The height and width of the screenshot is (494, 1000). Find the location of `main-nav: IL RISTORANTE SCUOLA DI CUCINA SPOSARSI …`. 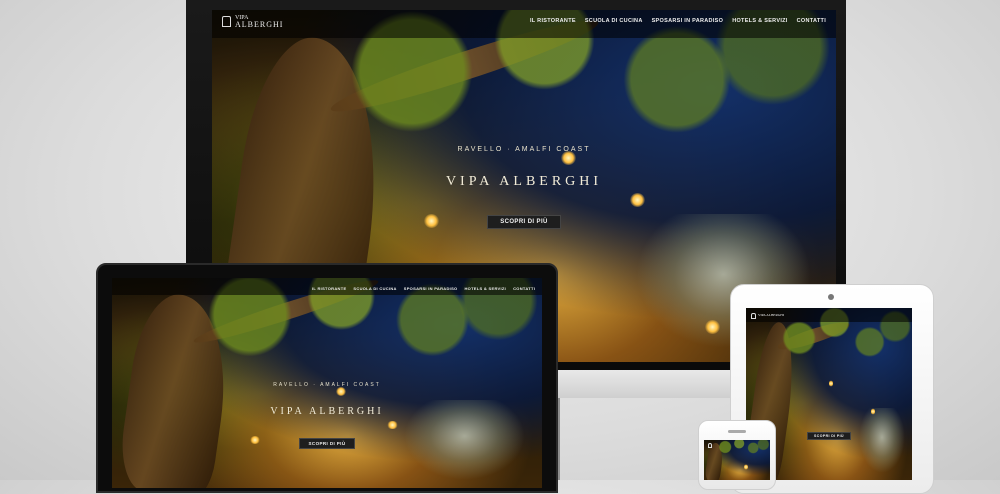

main-nav: IL RISTORANTE SCUOLA DI CUCINA SPOSARSI … is located at coordinates (678, 21).